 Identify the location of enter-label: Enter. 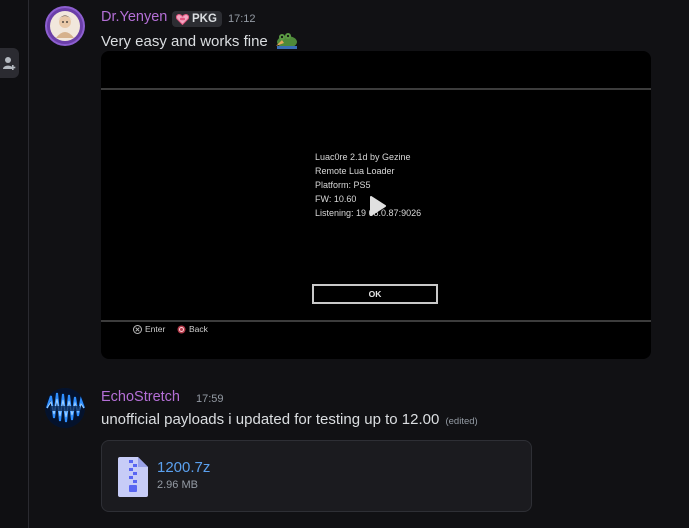
(155, 329).